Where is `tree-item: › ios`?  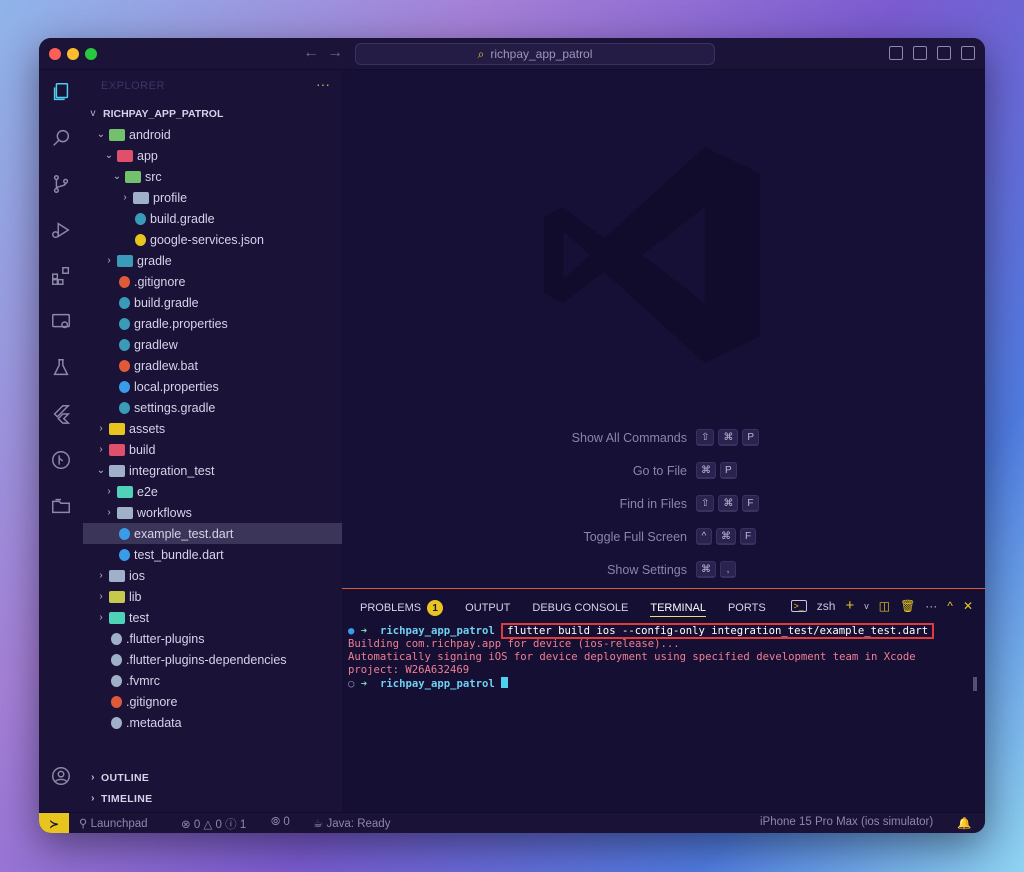 tree-item: › ios is located at coordinates (212, 575).